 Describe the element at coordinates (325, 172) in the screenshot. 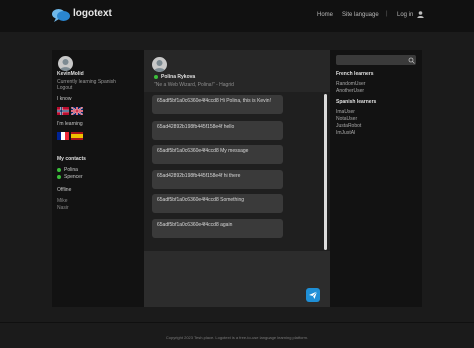

I see `chat-scrollbar` at that location.